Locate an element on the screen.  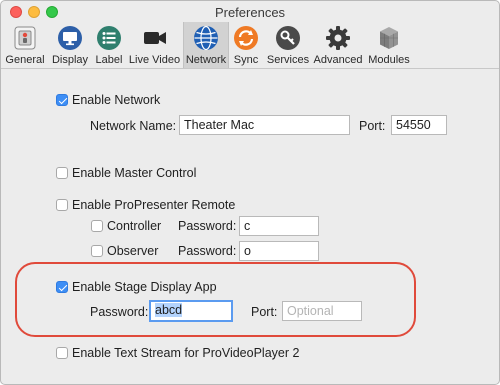
stage-password-value: abcd is located at coordinates (169, 310).